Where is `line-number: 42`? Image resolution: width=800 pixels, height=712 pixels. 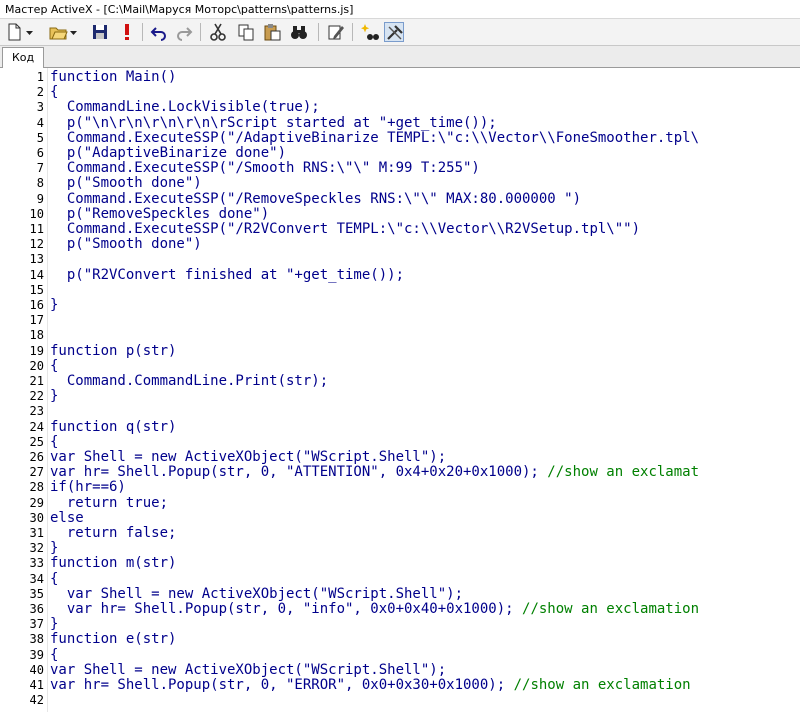 line-number: 42 is located at coordinates (36, 700).